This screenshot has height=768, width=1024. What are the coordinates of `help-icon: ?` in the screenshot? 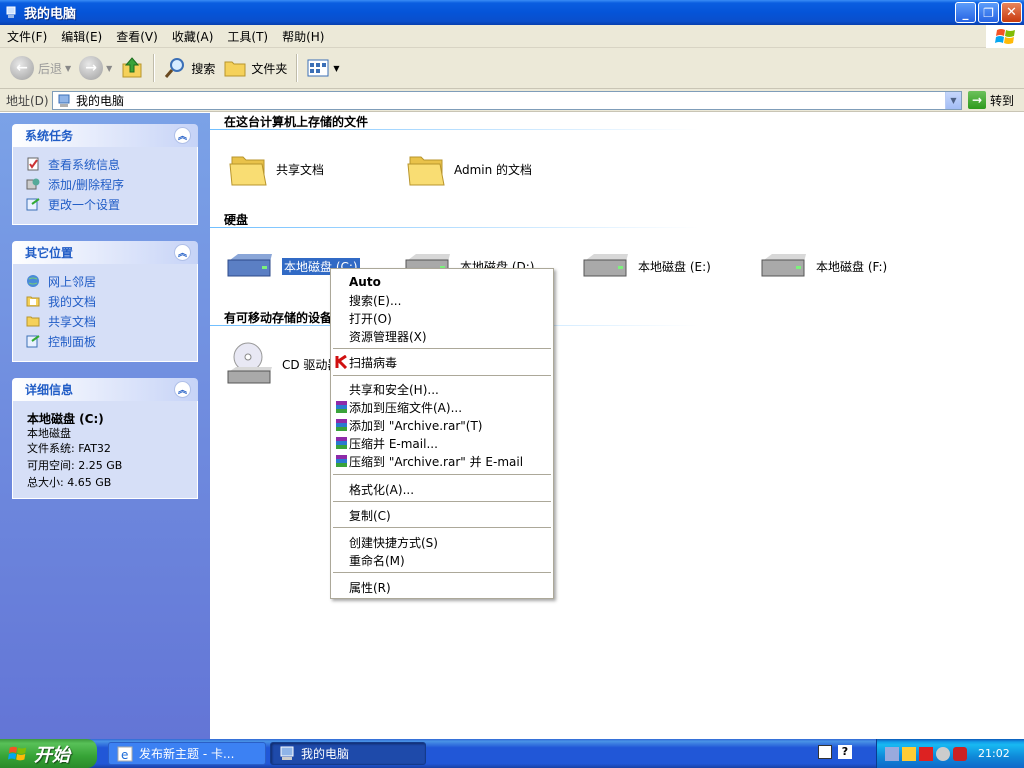 It's located at (845, 752).